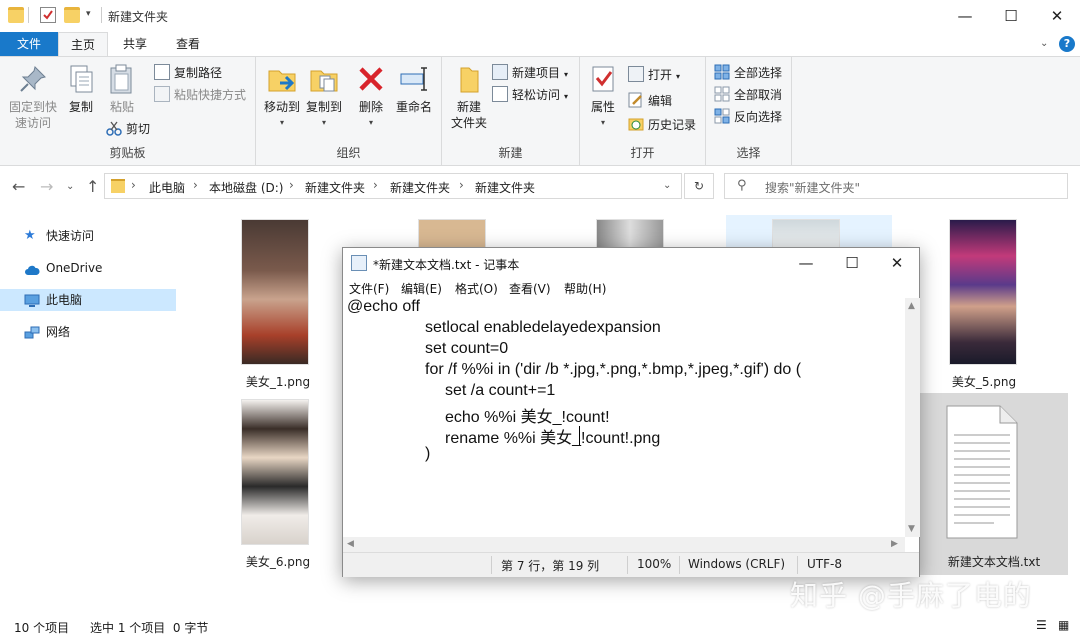 The width and height of the screenshot is (1080, 639). Describe the element at coordinates (246, 187) in the screenshot. I see `breadcrumb-drive-d: 本地磁盘 (D:)` at that location.